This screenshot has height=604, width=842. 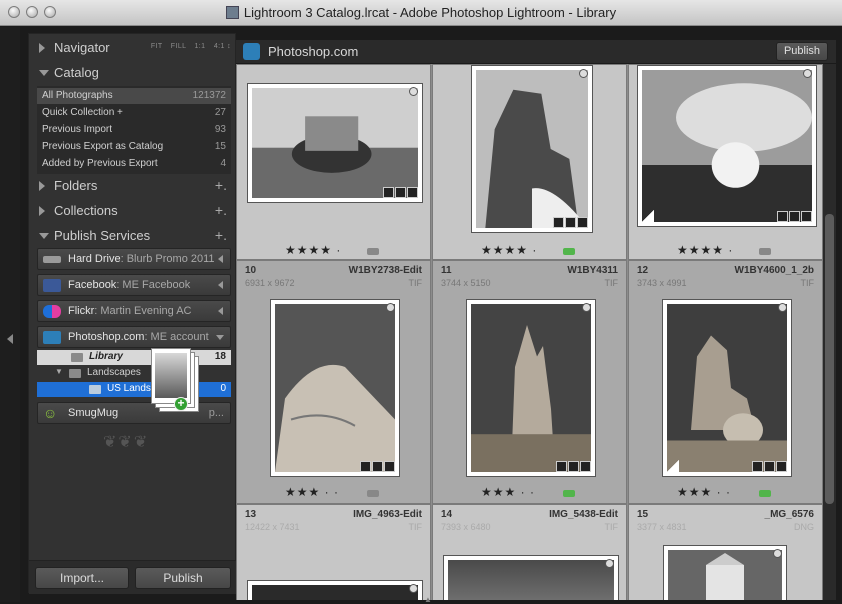 What do you see at coordinates (133, 73) in the screenshot?
I see `catalog-header: Catalog` at bounding box center [133, 73].